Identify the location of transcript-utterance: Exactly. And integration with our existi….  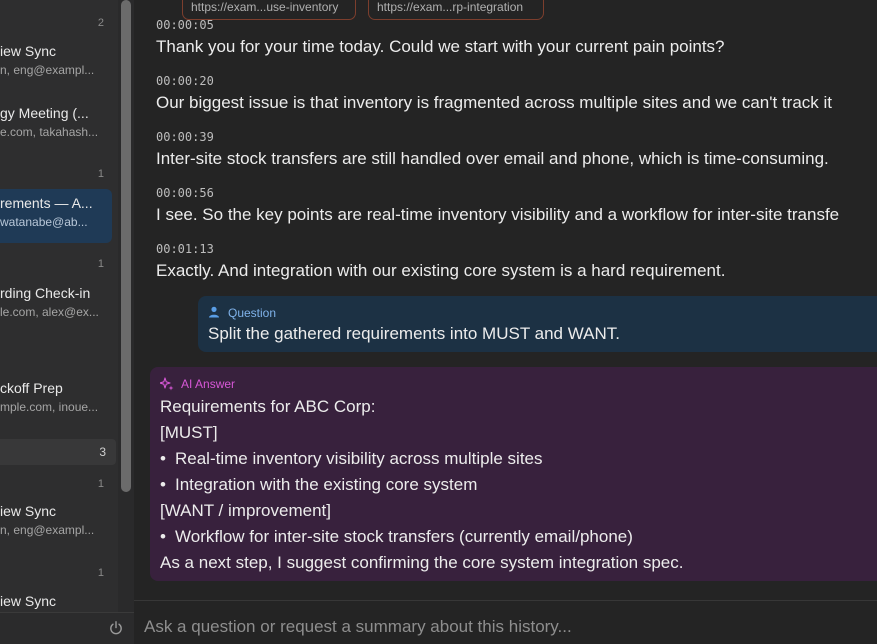
(441, 270).